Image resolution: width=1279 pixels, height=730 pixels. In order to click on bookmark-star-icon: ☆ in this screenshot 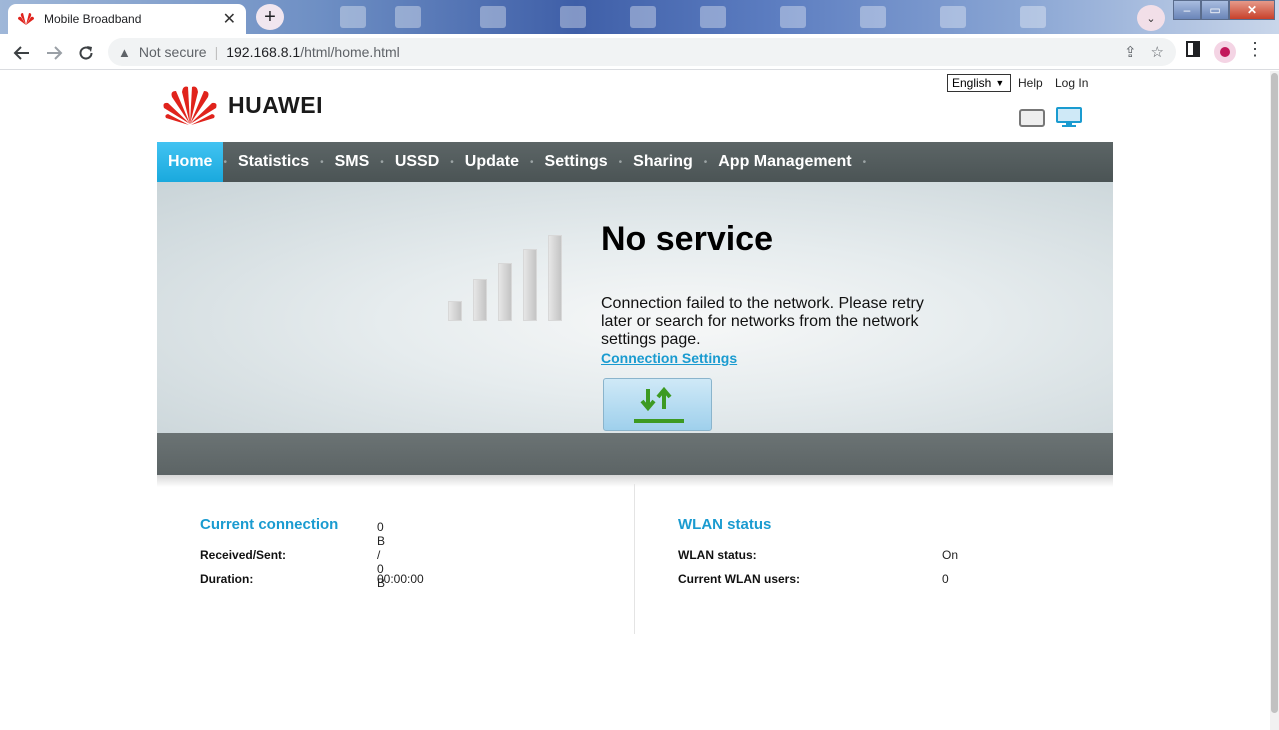, I will do `click(1157, 52)`.